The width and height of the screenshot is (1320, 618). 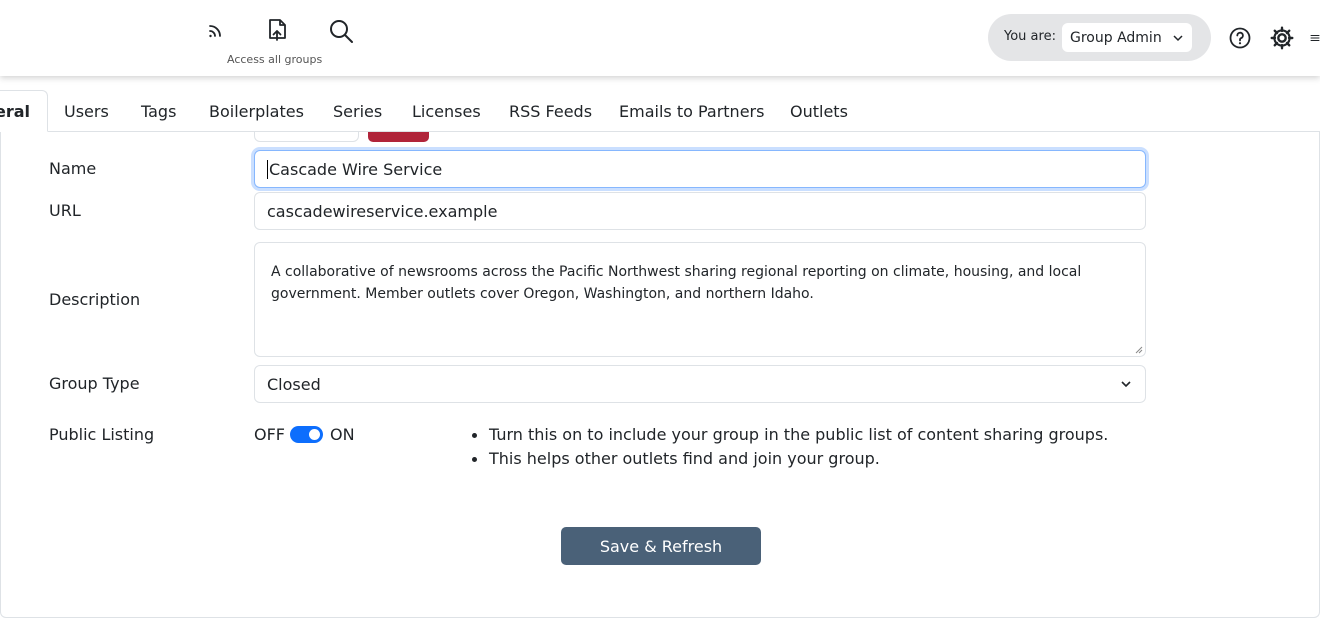 What do you see at coordinates (314, 434) in the screenshot?
I see `switch-knob` at bounding box center [314, 434].